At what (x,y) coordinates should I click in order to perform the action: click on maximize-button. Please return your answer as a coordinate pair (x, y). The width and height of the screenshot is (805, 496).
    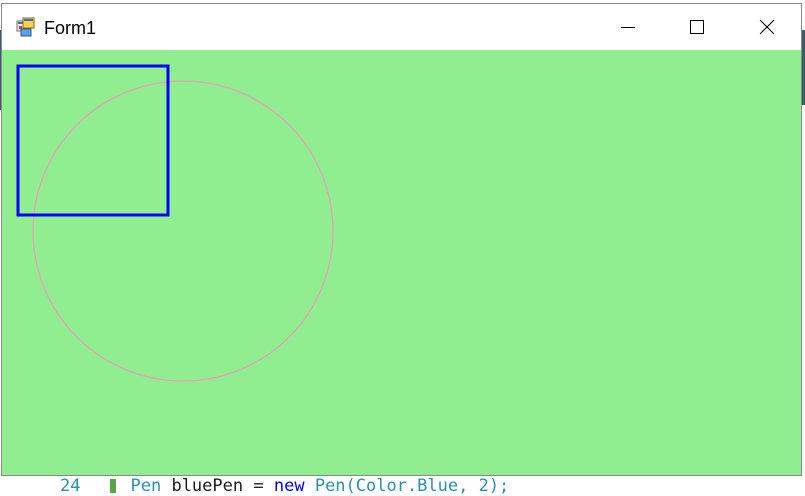
    Looking at the image, I should click on (697, 27).